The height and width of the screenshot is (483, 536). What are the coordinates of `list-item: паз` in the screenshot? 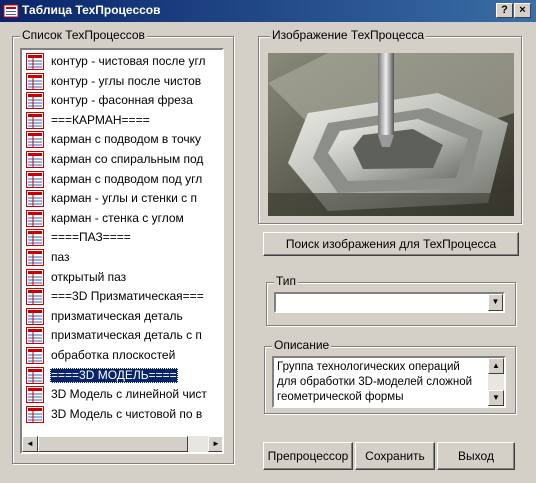 It's located at (116, 257).